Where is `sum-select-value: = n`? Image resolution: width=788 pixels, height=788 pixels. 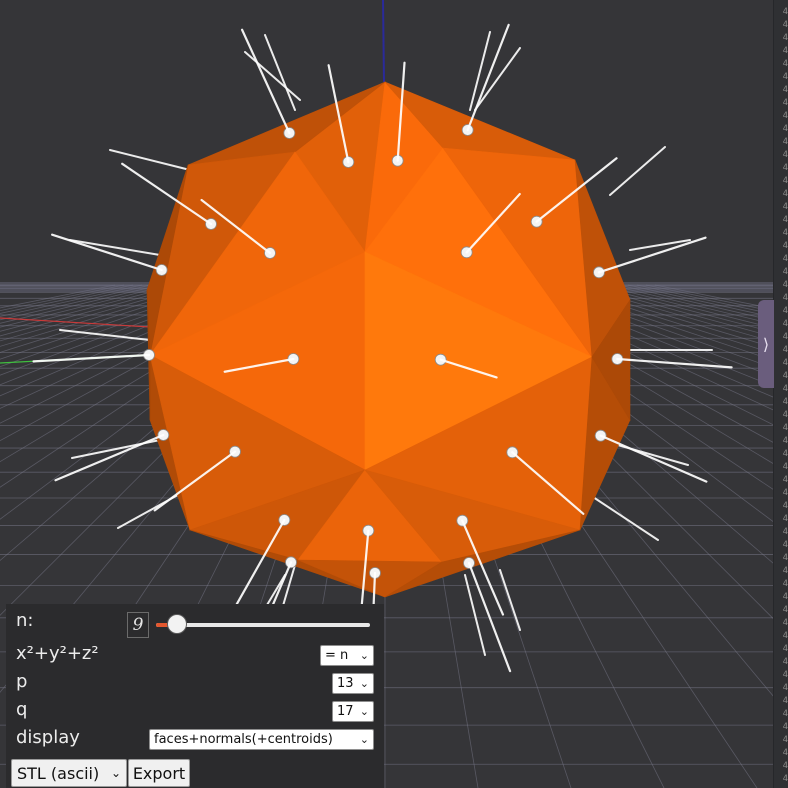
sum-select-value: = n is located at coordinates (337, 655).